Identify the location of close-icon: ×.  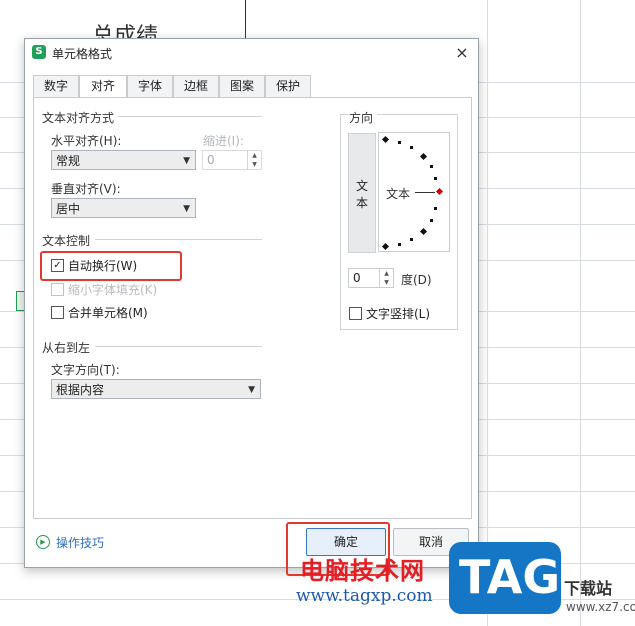
(462, 53).